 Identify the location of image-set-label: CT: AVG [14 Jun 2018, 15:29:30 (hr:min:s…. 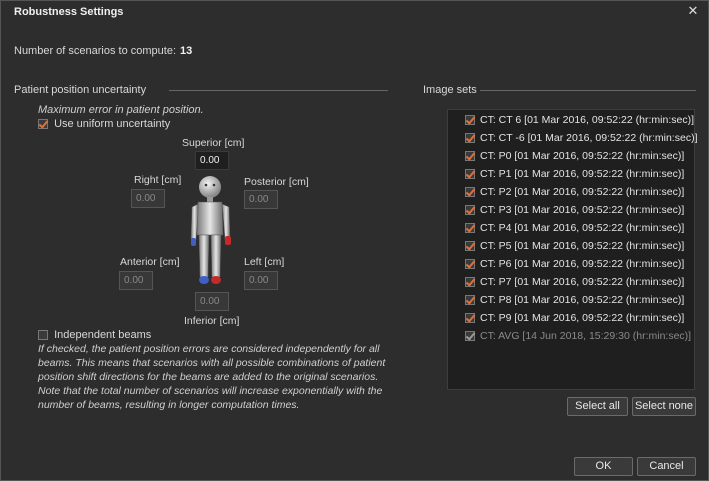
(586, 336).